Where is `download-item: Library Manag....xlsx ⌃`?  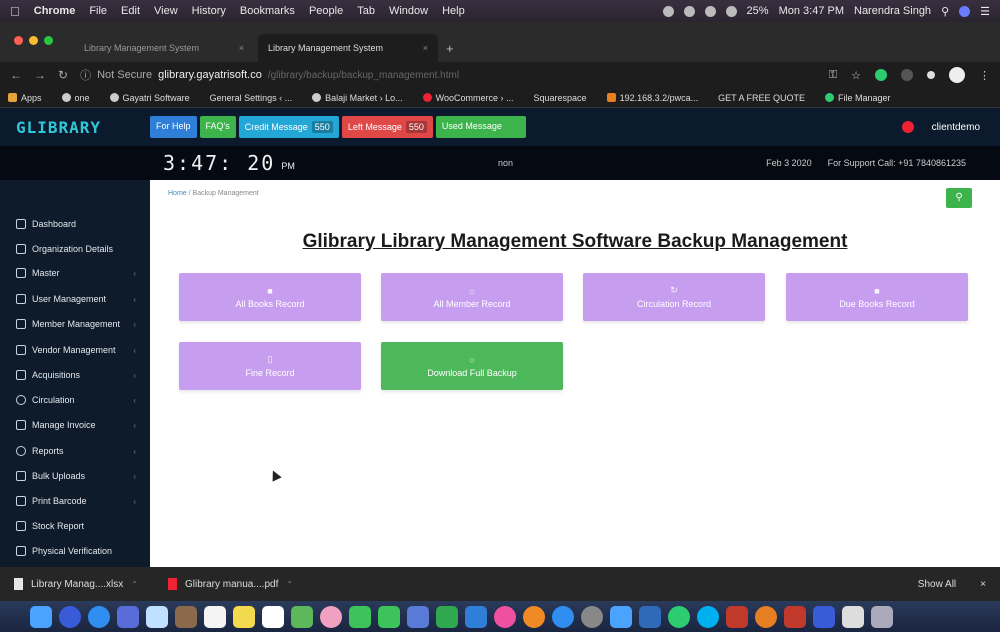
download-item: Library Manag....xlsx ⌃ is located at coordinates (76, 584).